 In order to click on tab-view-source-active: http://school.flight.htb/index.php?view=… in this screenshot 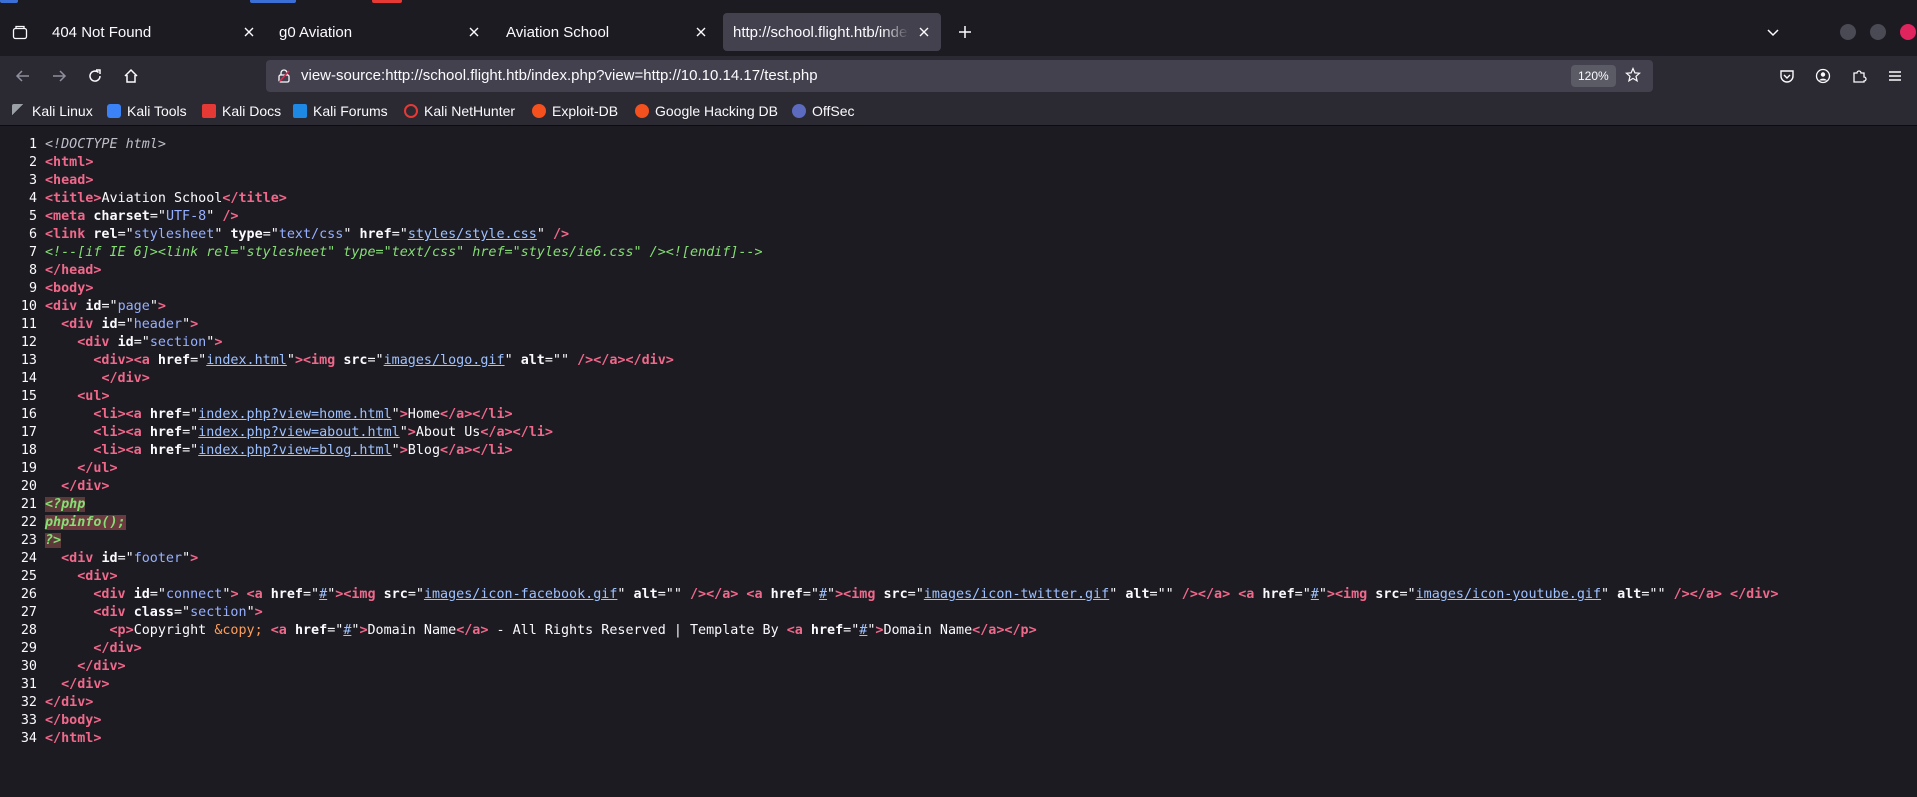, I will do `click(832, 32)`.